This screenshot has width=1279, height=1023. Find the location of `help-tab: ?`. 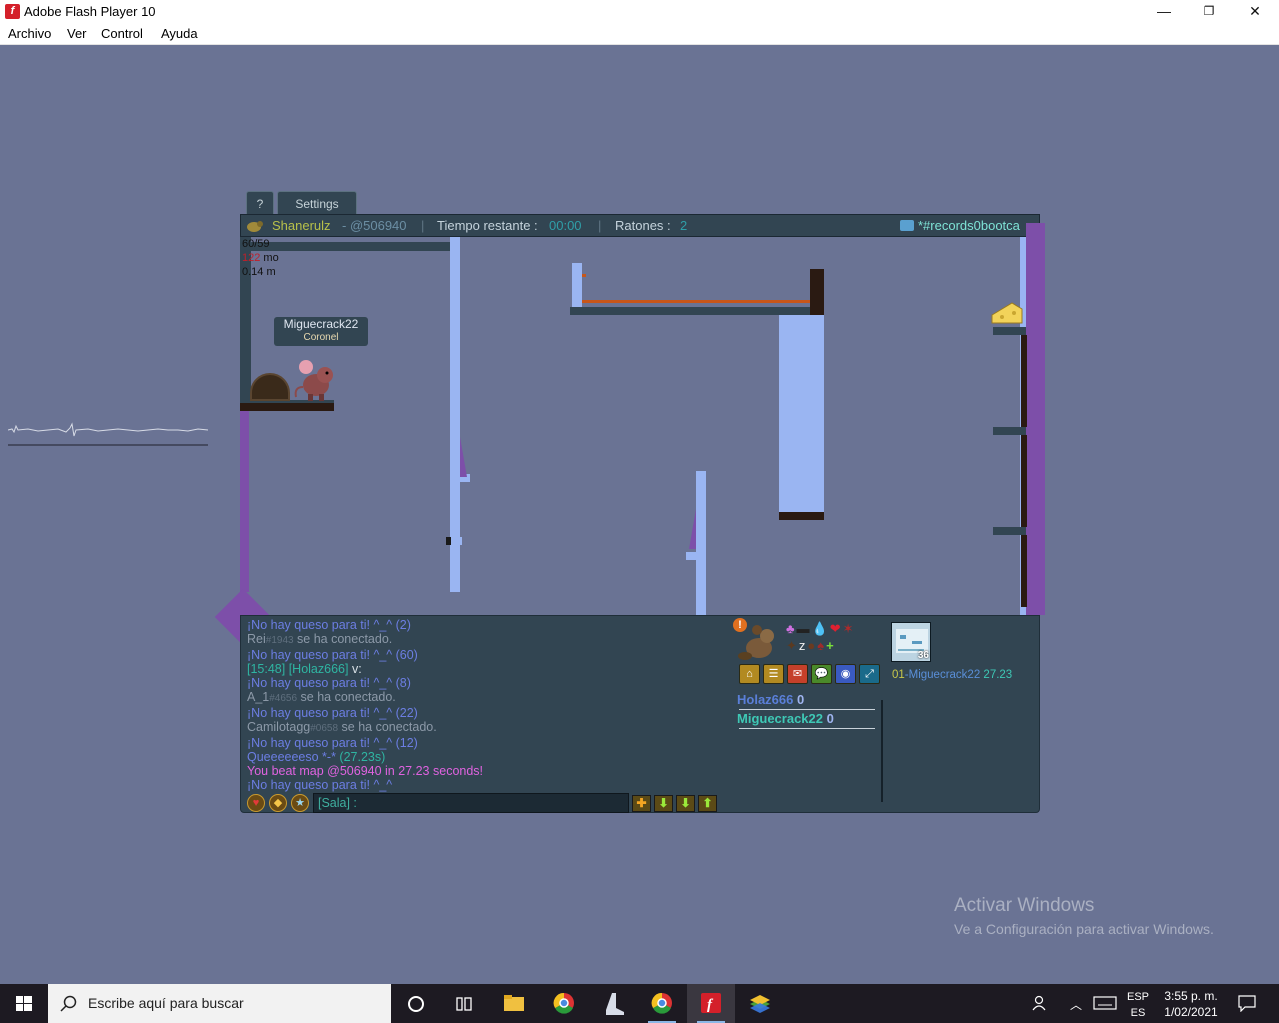

help-tab: ? is located at coordinates (260, 203).